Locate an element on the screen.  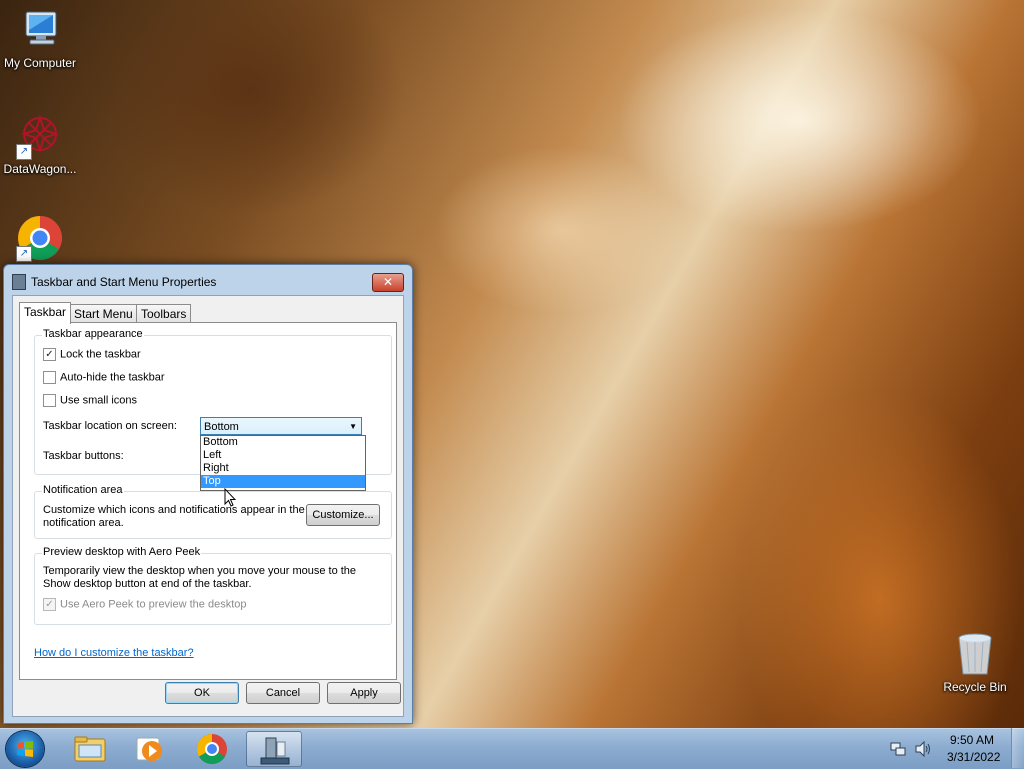
network-icon is located at coordinates (898, 750).